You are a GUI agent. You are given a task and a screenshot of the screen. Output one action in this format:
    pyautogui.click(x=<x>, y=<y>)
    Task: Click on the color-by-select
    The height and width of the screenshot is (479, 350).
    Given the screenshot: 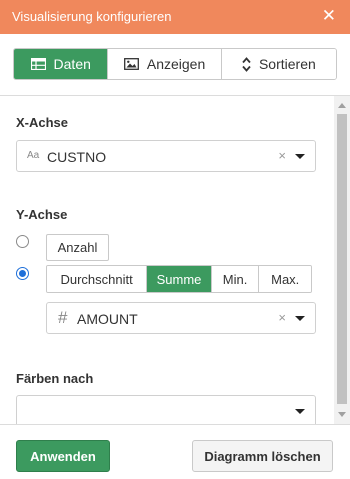 What is the action you would take?
    pyautogui.click(x=166, y=409)
    